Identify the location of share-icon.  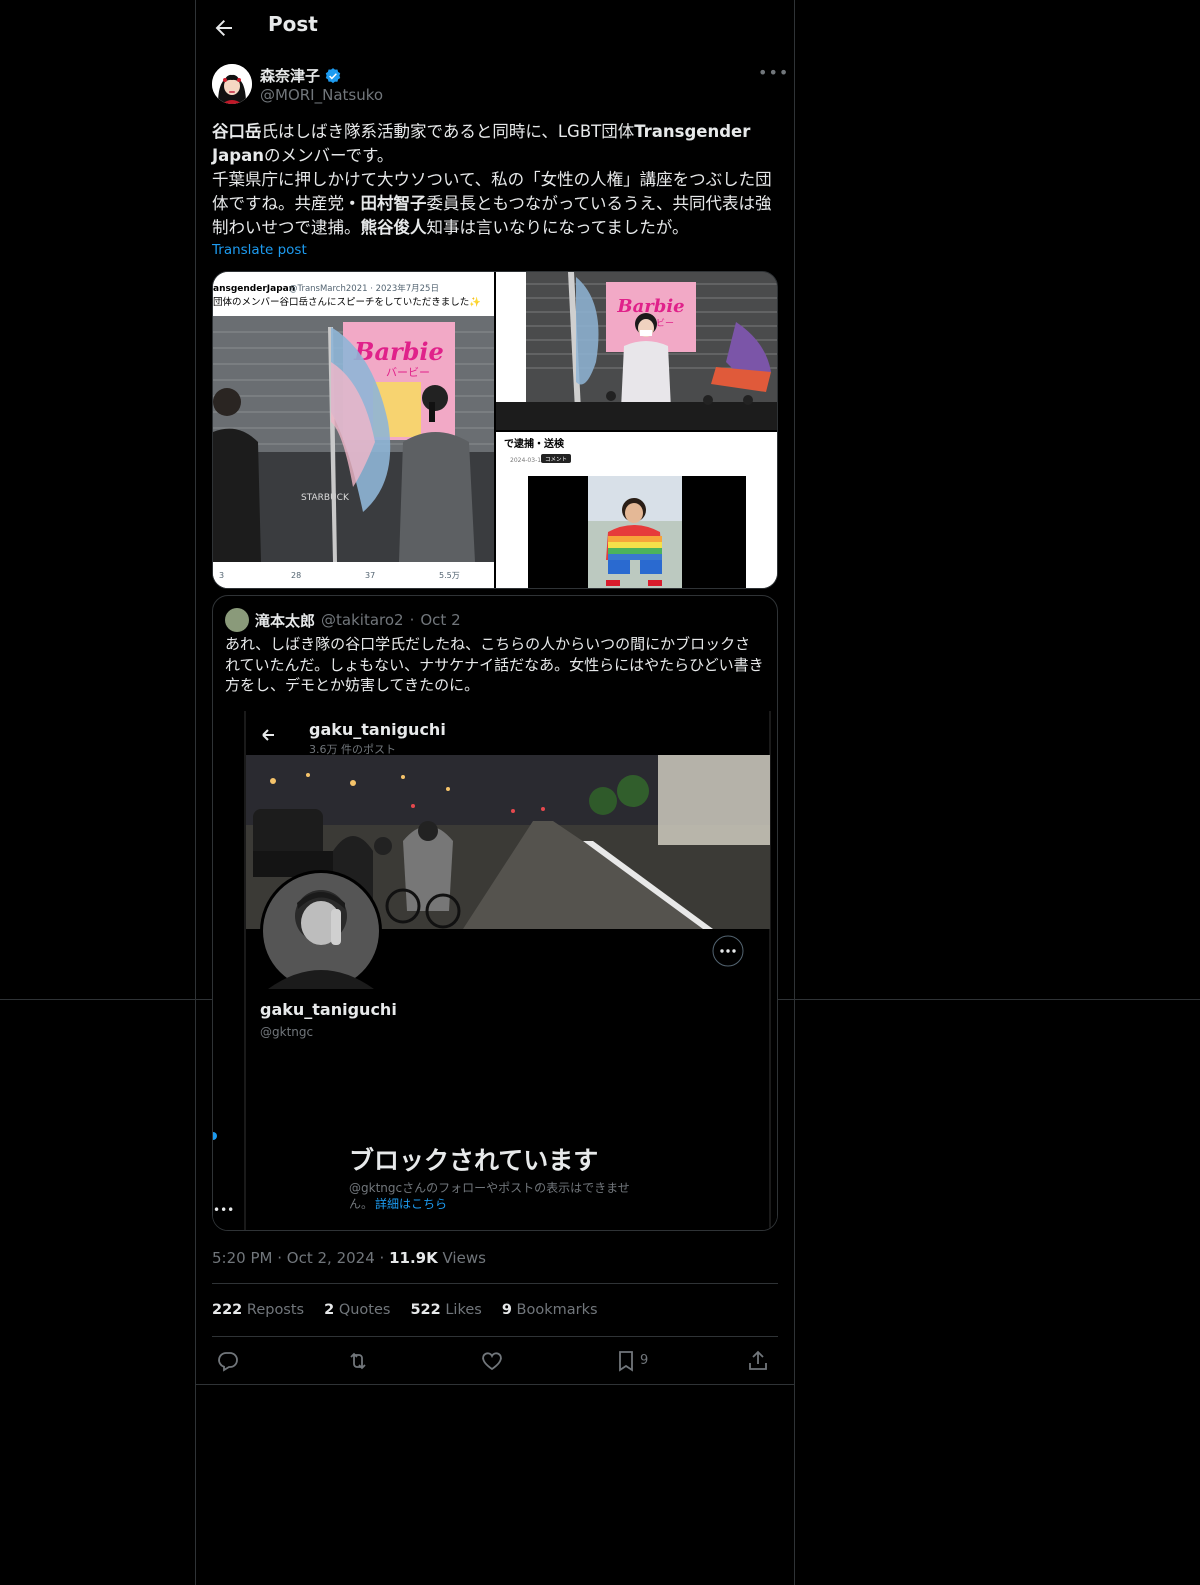
(758, 1361).